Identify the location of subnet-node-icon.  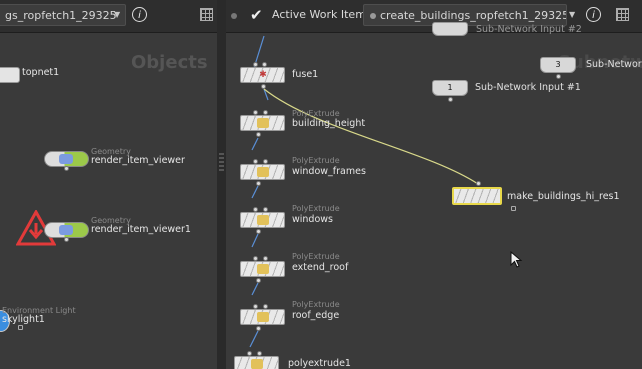
(477, 196).